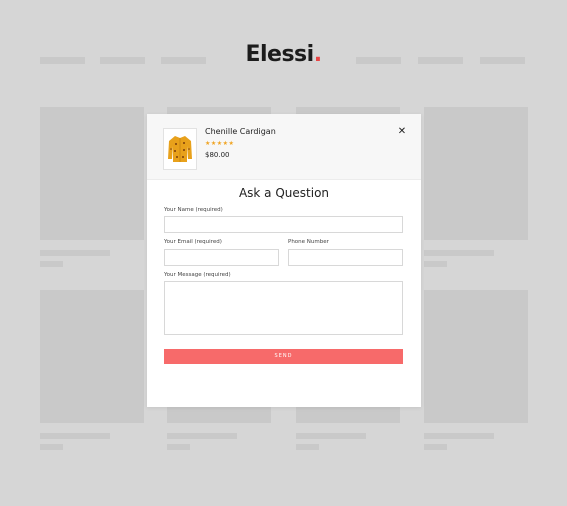 The width and height of the screenshot is (567, 506). I want to click on message-field, so click(283, 308).